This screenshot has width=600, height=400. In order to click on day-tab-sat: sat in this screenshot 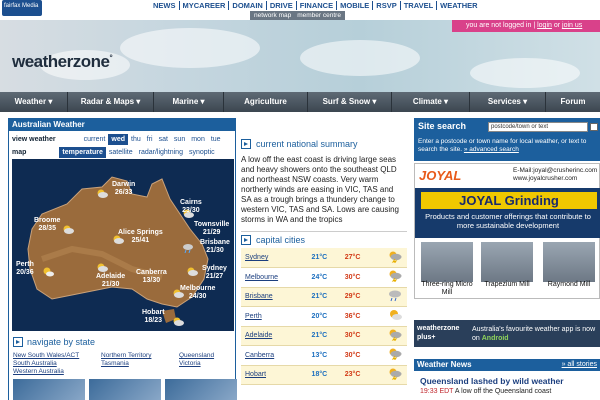, I will do `click(163, 139)`.